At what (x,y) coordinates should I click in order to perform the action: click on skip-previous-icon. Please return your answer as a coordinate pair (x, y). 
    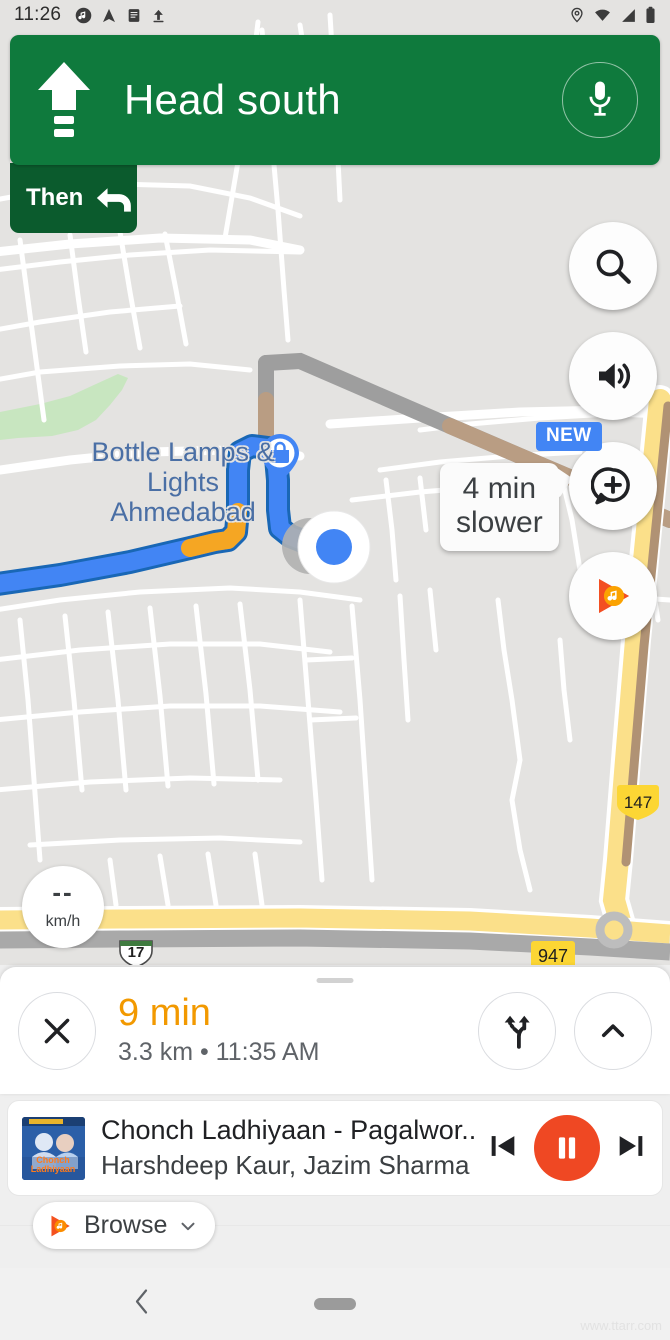
    Looking at the image, I should click on (503, 1145).